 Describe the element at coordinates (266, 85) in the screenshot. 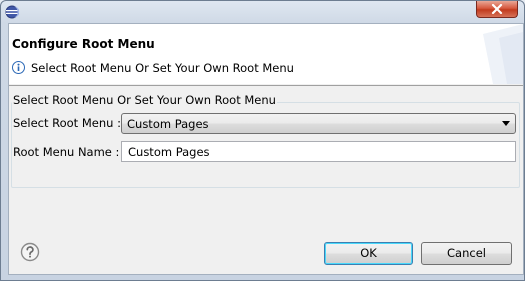

I see `header-separator` at that location.